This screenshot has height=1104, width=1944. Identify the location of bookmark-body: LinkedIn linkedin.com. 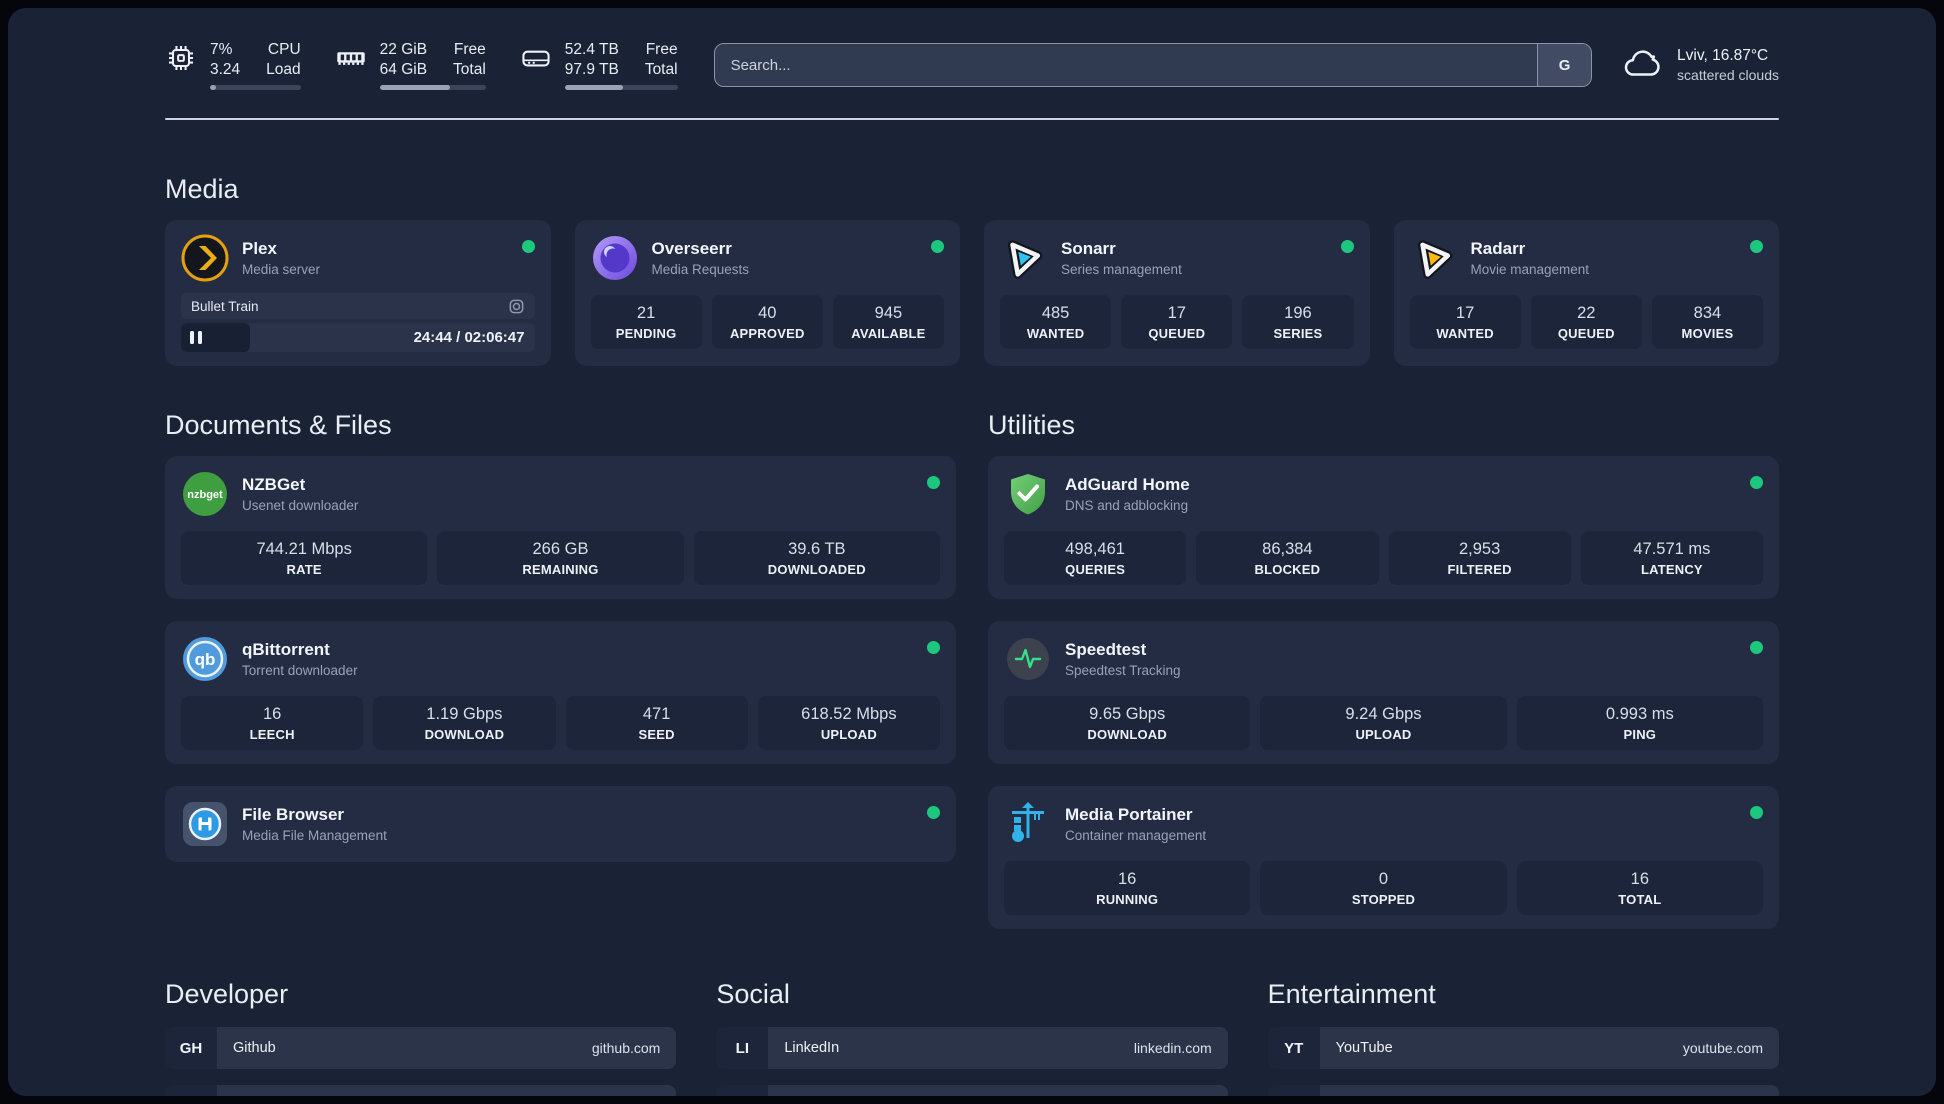
(998, 1048).